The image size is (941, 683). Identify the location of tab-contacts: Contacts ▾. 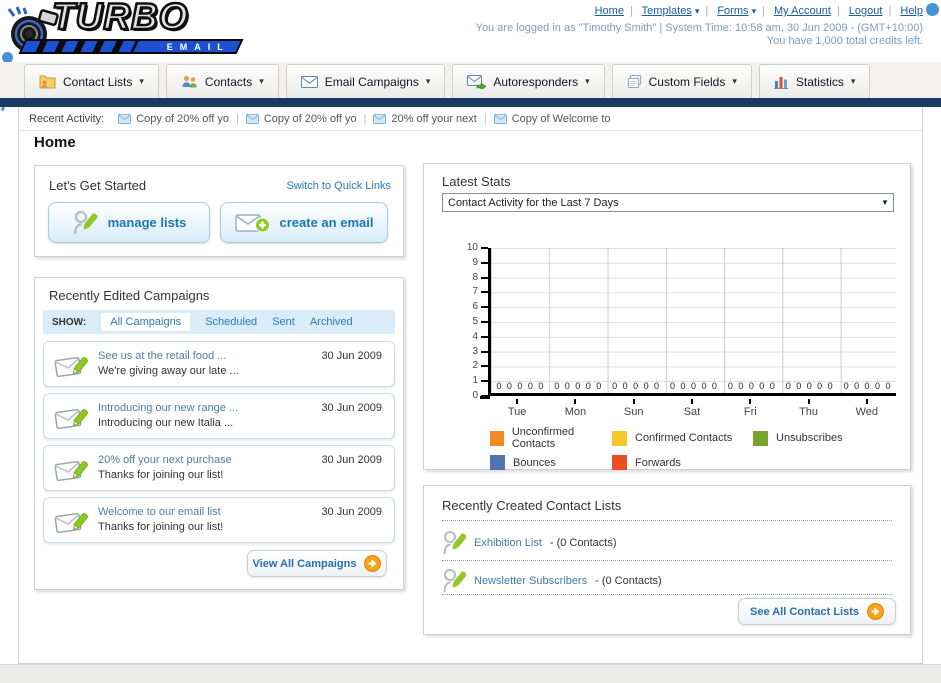
(222, 81).